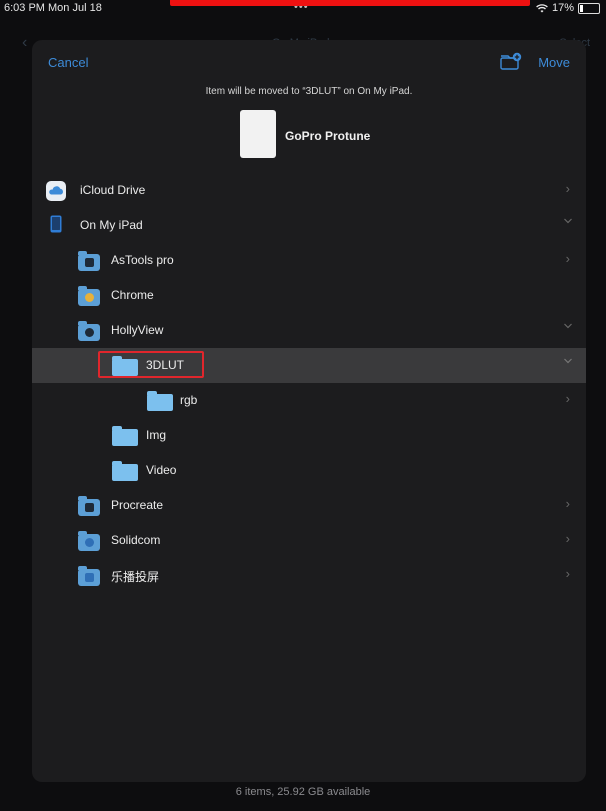  What do you see at coordinates (511, 61) in the screenshot?
I see `new-folder-icon` at bounding box center [511, 61].